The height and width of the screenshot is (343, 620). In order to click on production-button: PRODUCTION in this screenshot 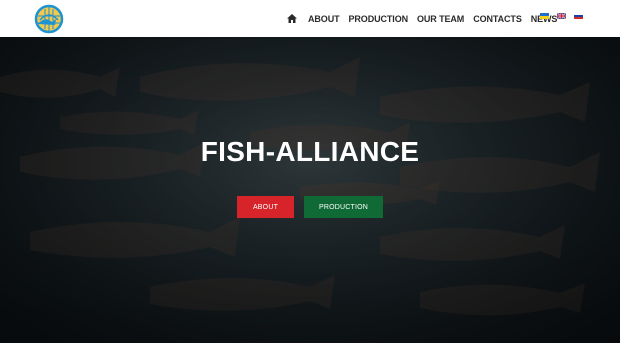, I will do `click(343, 207)`.